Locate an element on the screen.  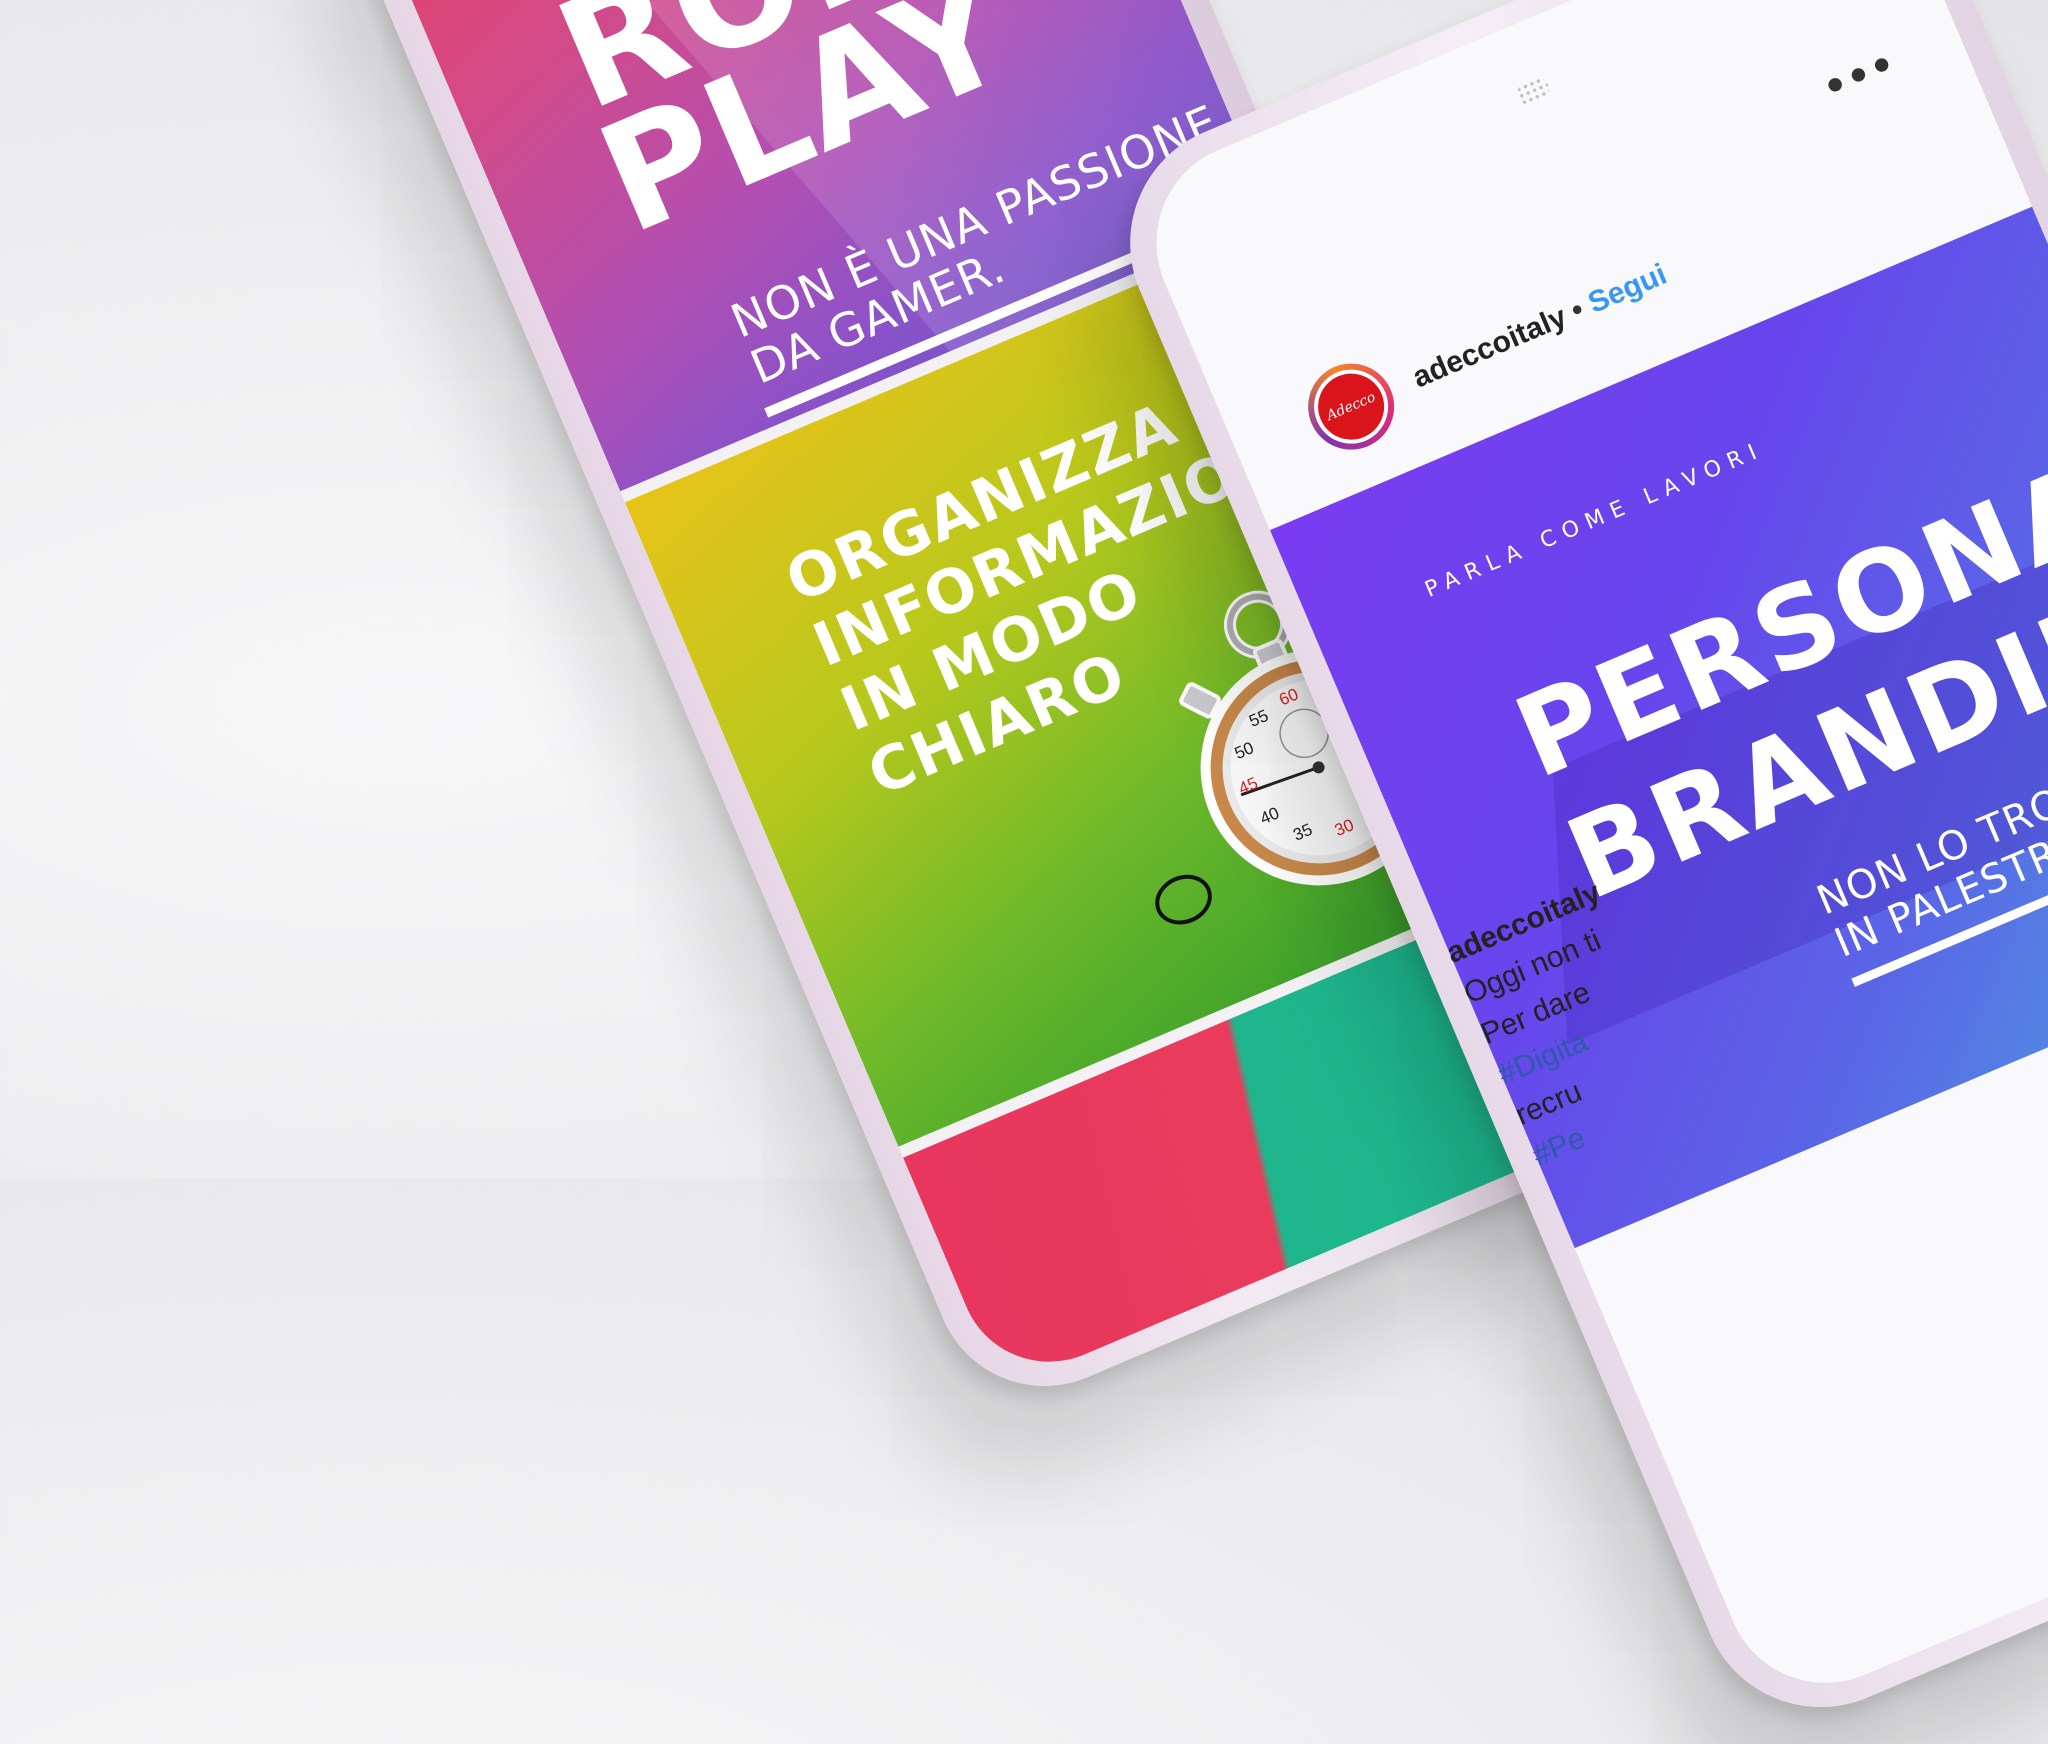
avatar: Adecco is located at coordinates (1351, 407).